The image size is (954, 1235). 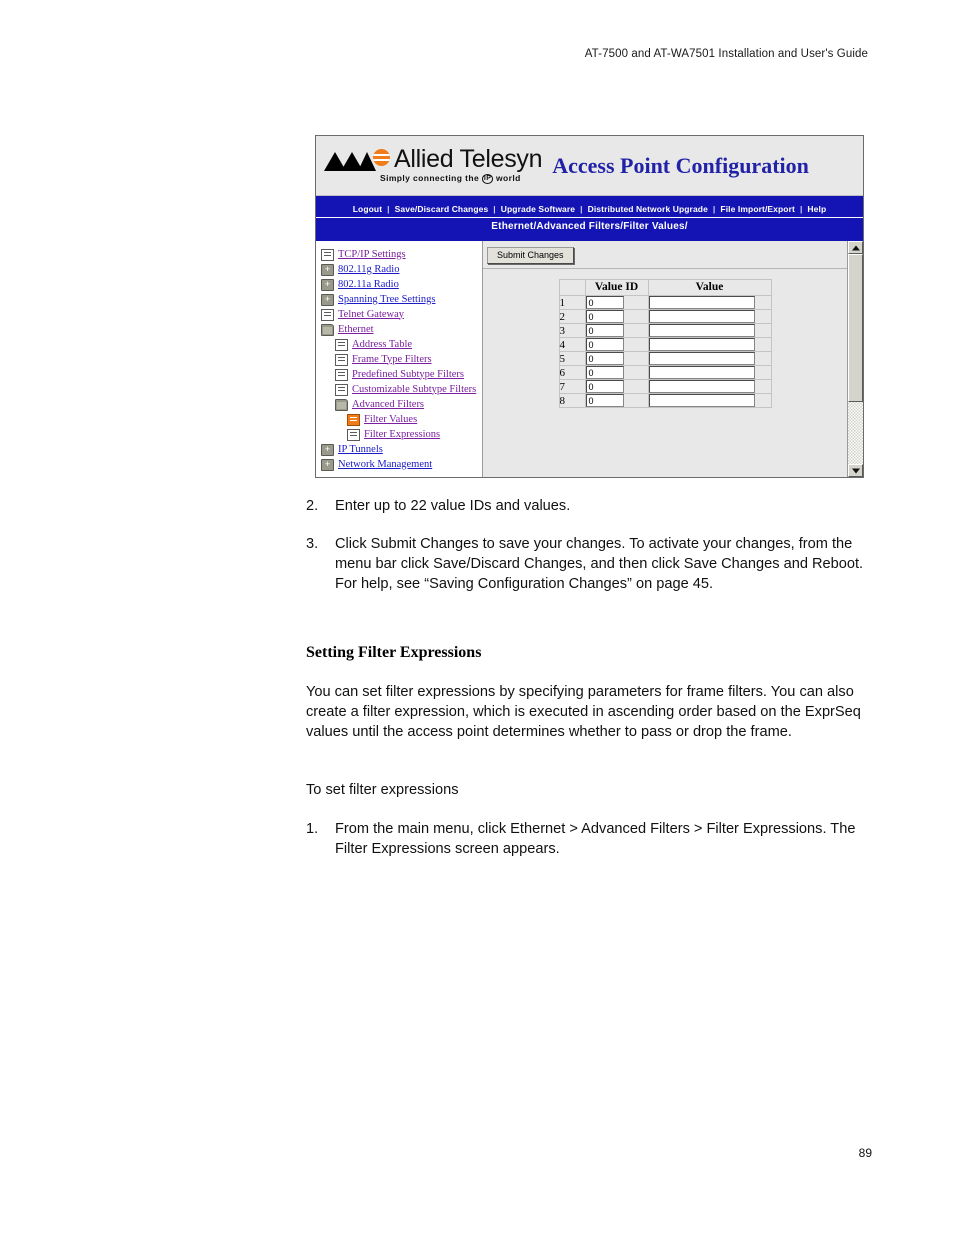 What do you see at coordinates (433, 178) in the screenshot?
I see `logo-tagline: Simply connecting the IP world` at bounding box center [433, 178].